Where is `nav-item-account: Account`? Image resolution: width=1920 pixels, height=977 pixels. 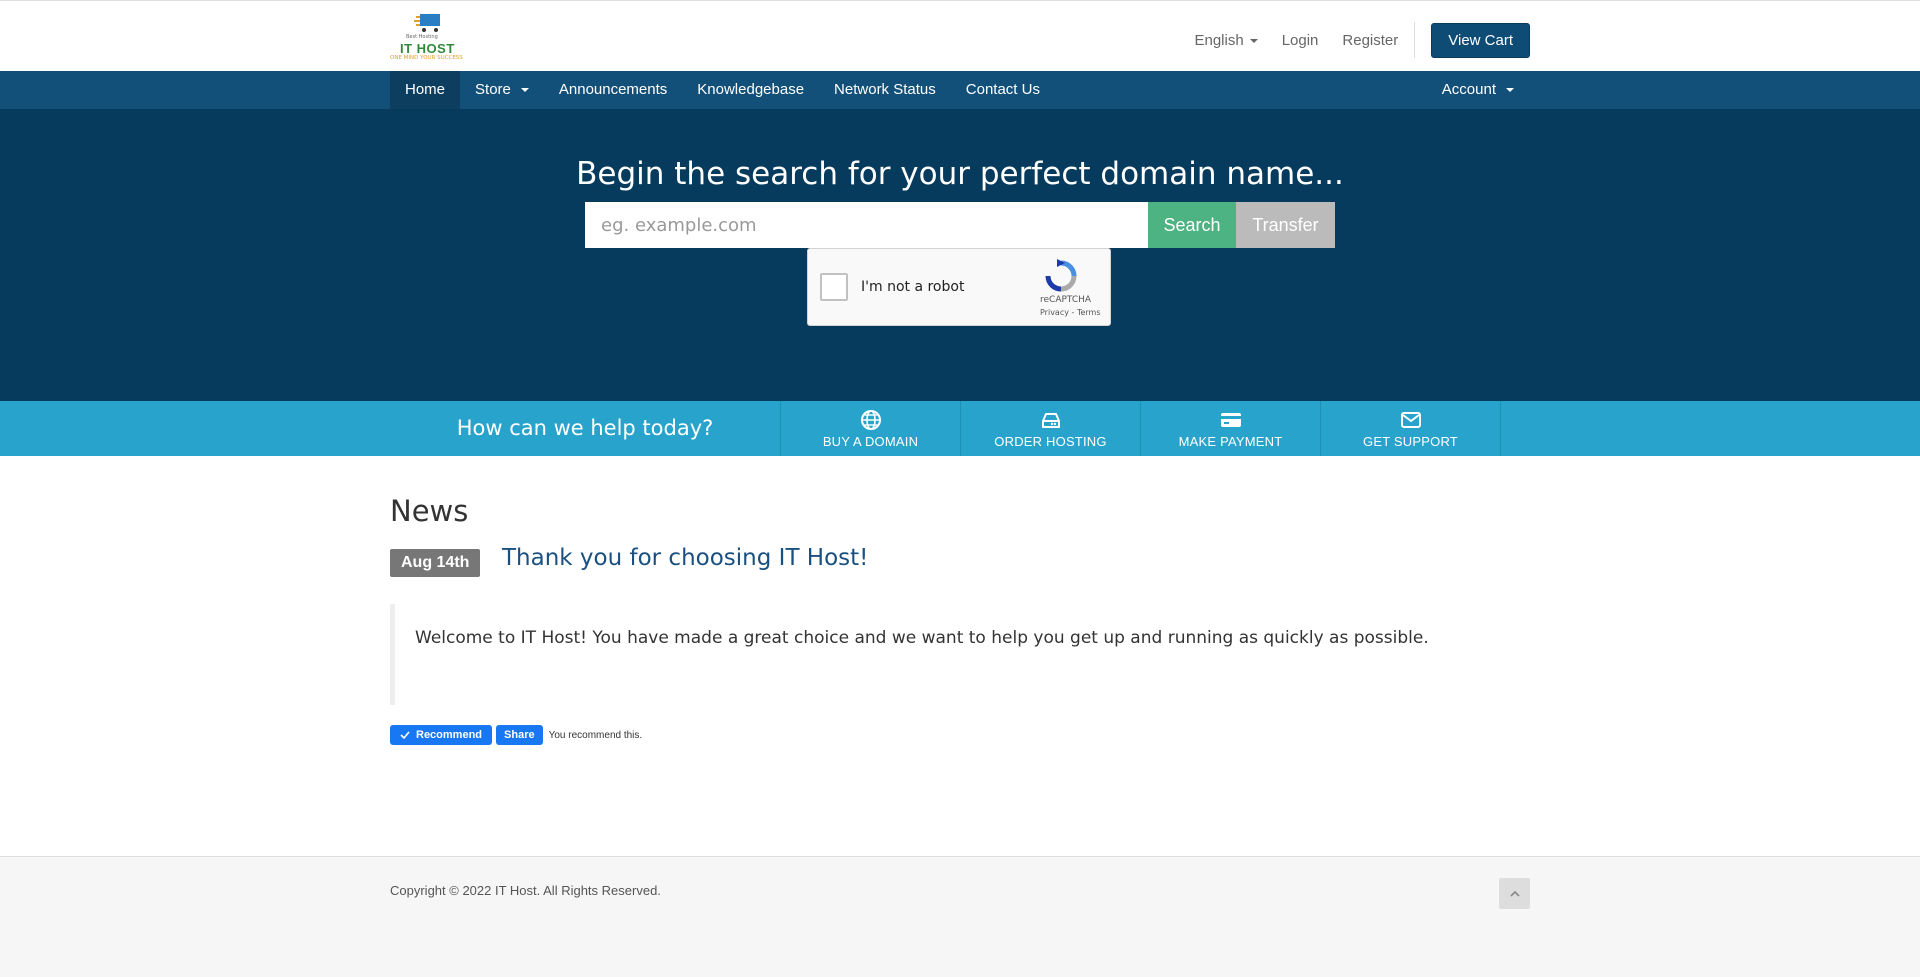 nav-item-account: Account is located at coordinates (1478, 90).